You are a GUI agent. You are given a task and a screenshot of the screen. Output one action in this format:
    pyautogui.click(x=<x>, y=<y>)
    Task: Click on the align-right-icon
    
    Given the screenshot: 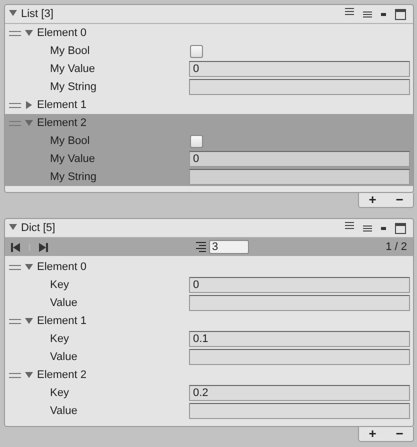 What is the action you would take?
    pyautogui.click(x=201, y=247)
    